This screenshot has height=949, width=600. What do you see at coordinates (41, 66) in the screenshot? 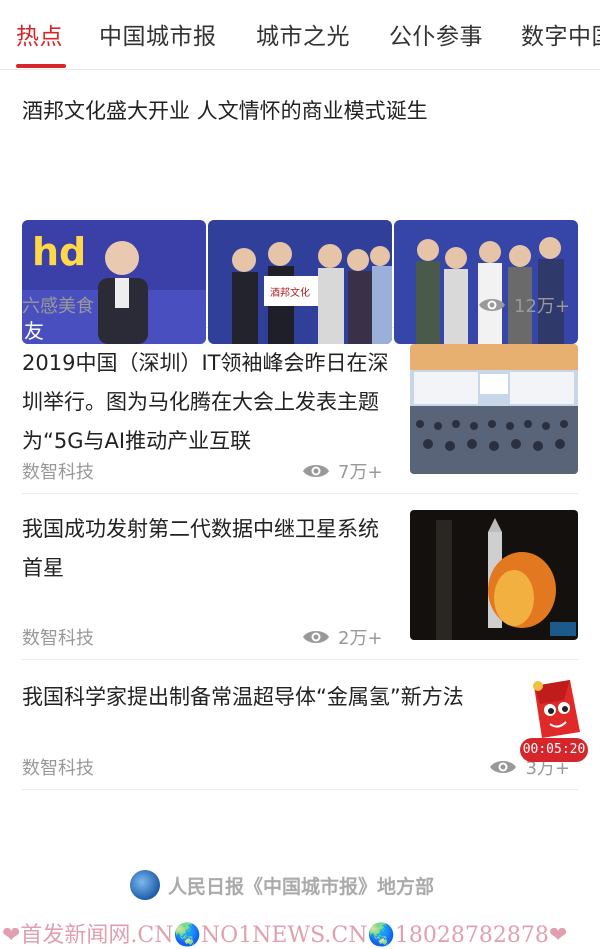
I see `active-tab-indicator` at bounding box center [41, 66].